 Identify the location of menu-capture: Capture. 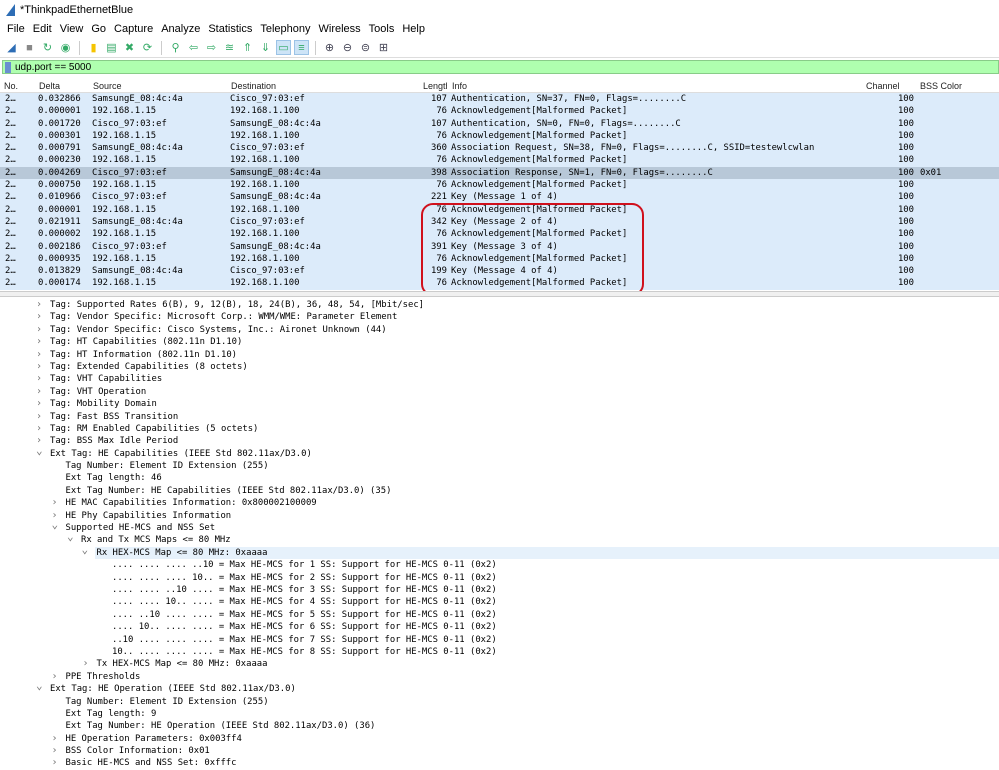
(134, 29).